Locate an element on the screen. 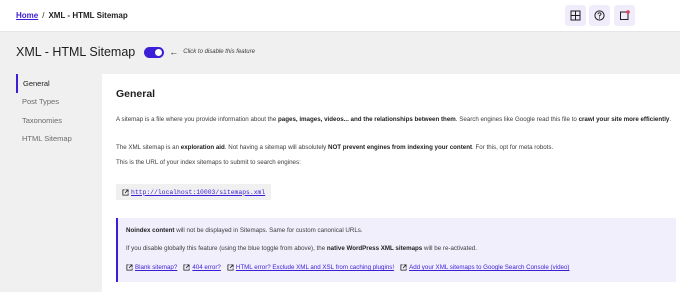  toggle-hint: Click to disable this feature is located at coordinates (219, 52).